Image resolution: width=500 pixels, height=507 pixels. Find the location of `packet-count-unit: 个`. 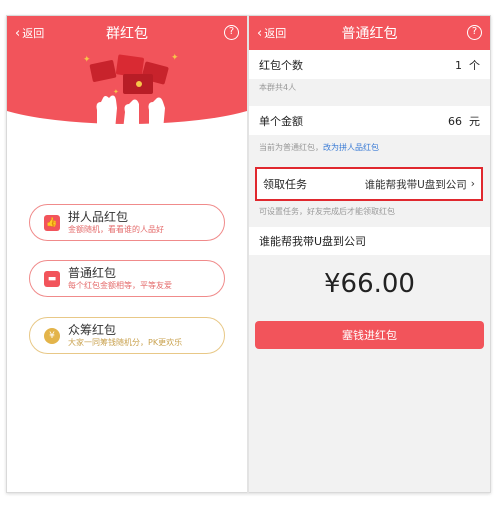

packet-count-unit: 个 is located at coordinates (474, 65).